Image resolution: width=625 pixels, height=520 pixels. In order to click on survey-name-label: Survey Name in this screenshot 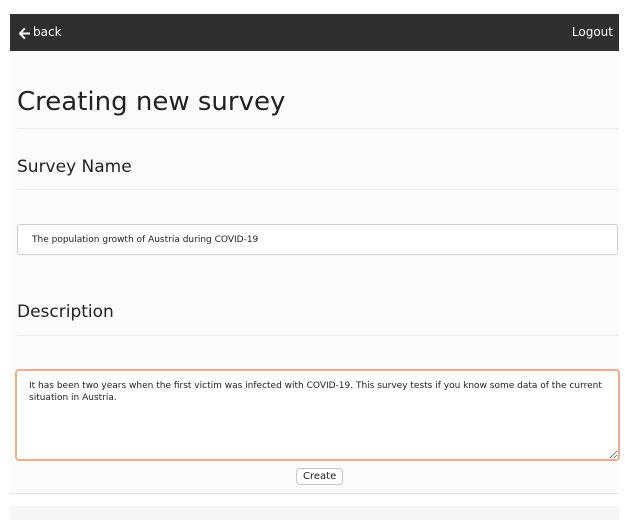, I will do `click(74, 167)`.